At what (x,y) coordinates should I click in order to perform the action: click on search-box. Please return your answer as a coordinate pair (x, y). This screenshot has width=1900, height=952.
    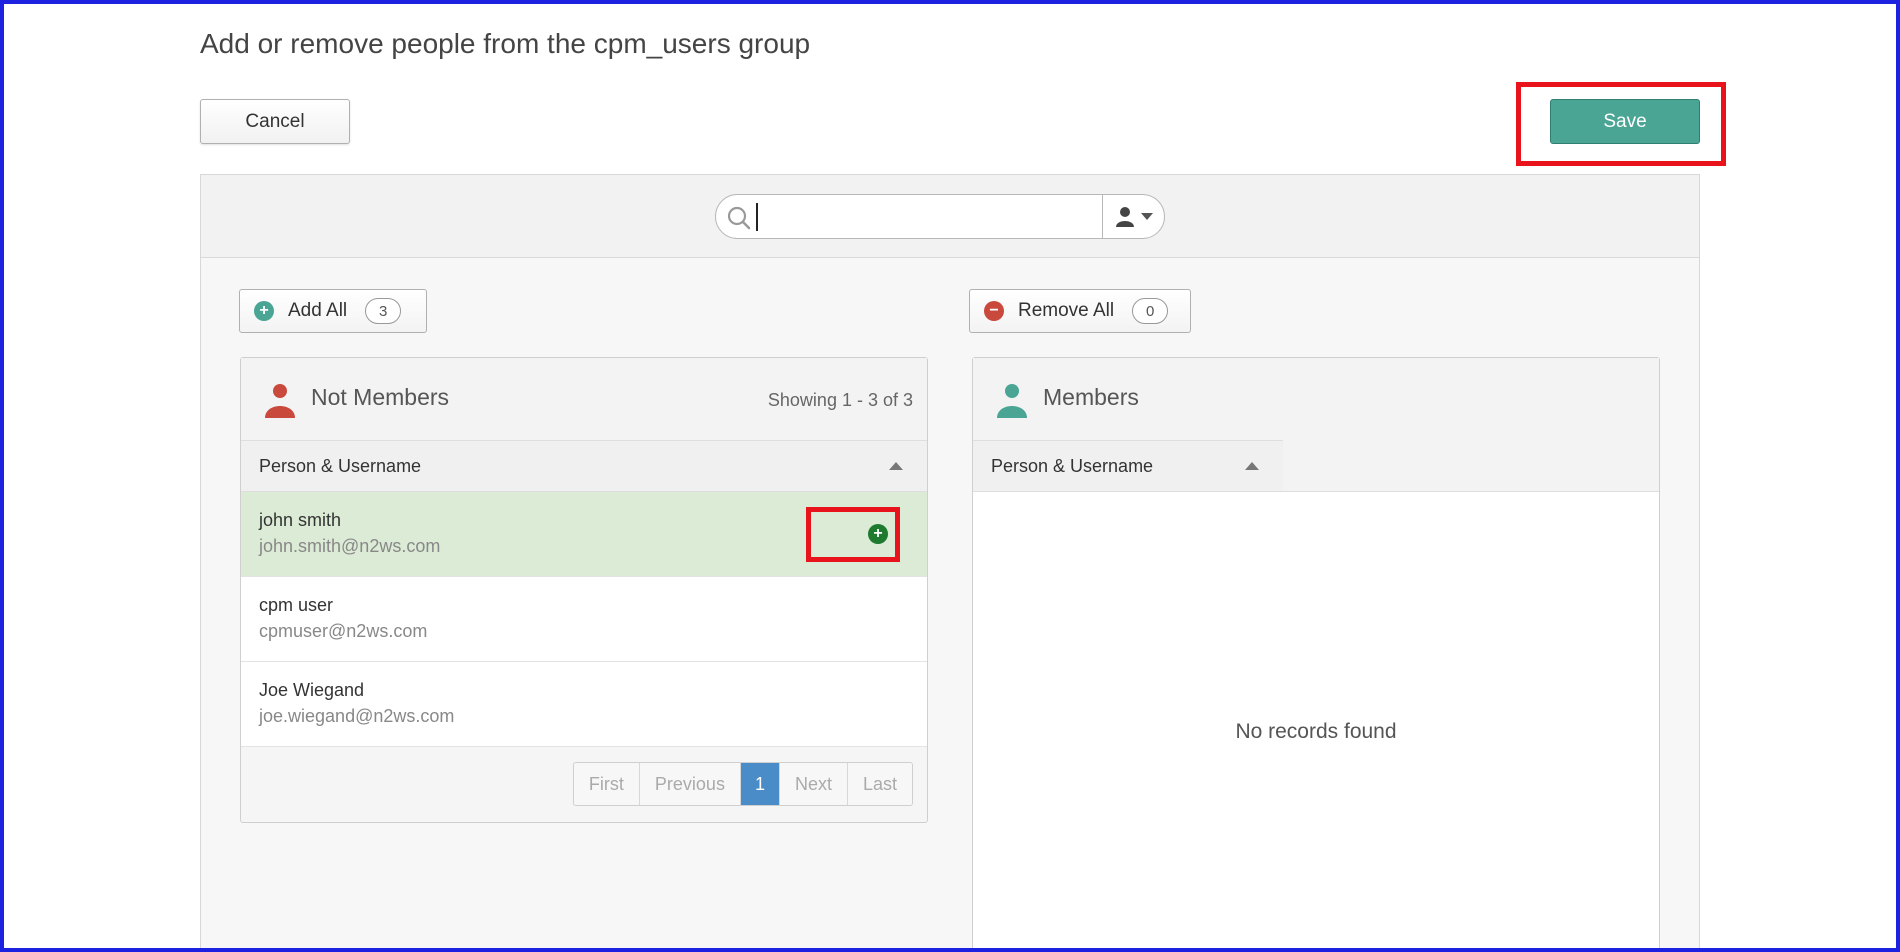
    Looking at the image, I should click on (940, 216).